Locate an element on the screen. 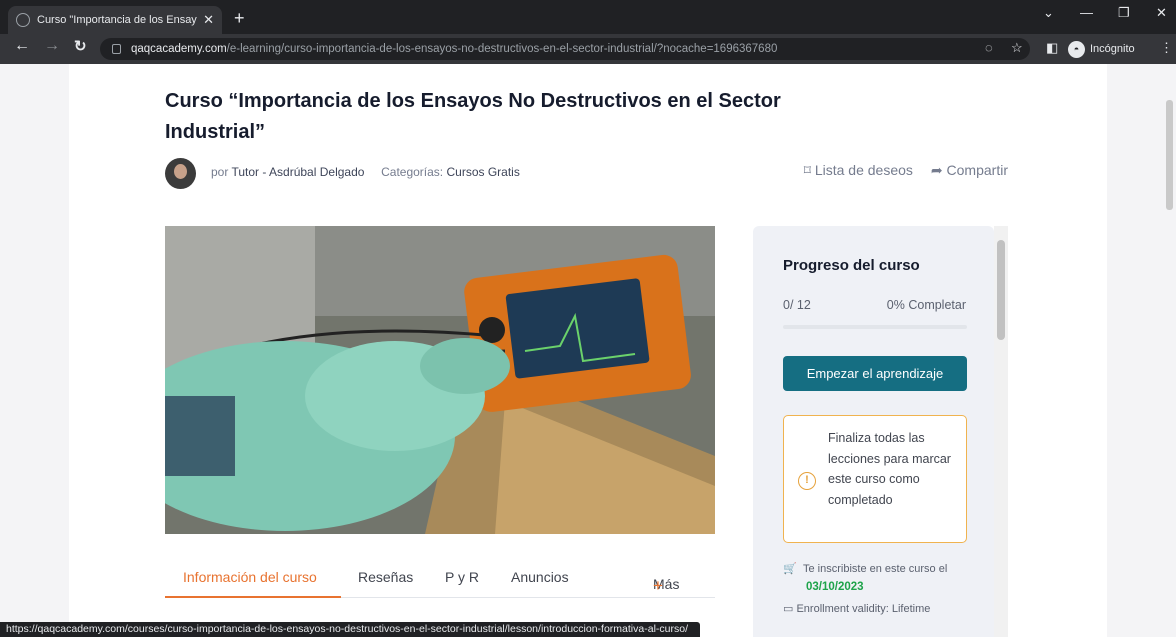 The image size is (1176, 637). url-host: qaqcacademy.com is located at coordinates (179, 49).